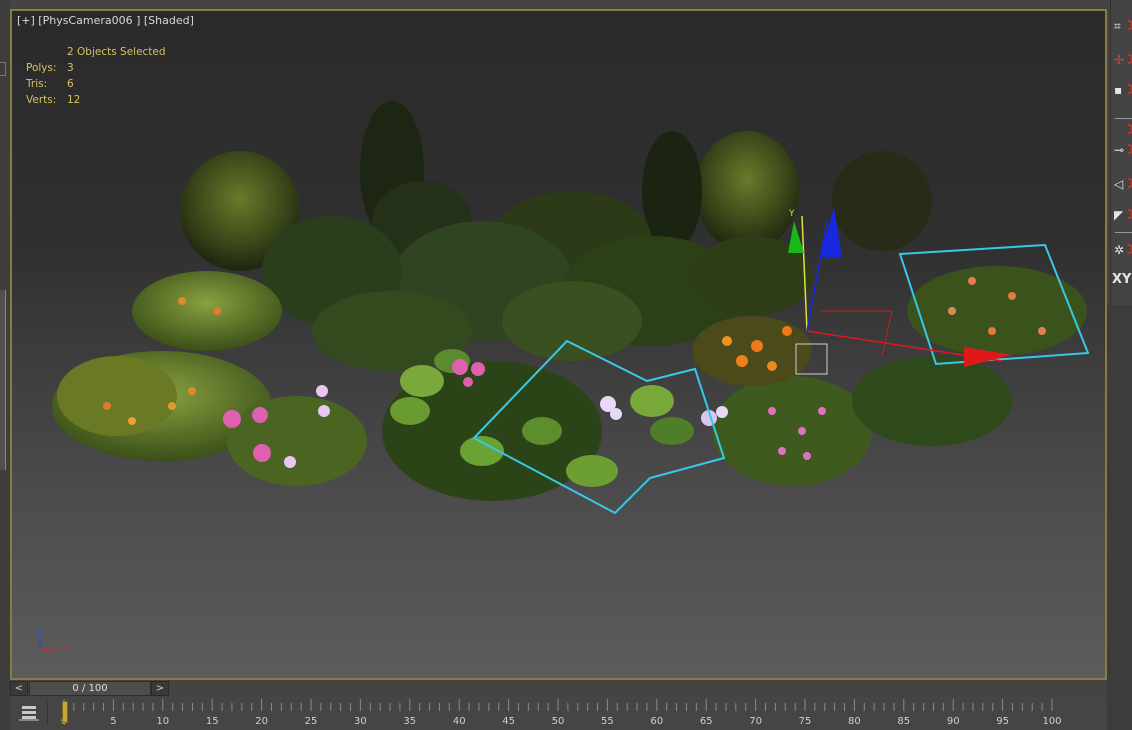 The height and width of the screenshot is (730, 1132). What do you see at coordinates (1121, 184) in the screenshot?
I see `camera-icon: ◁` at bounding box center [1121, 184].